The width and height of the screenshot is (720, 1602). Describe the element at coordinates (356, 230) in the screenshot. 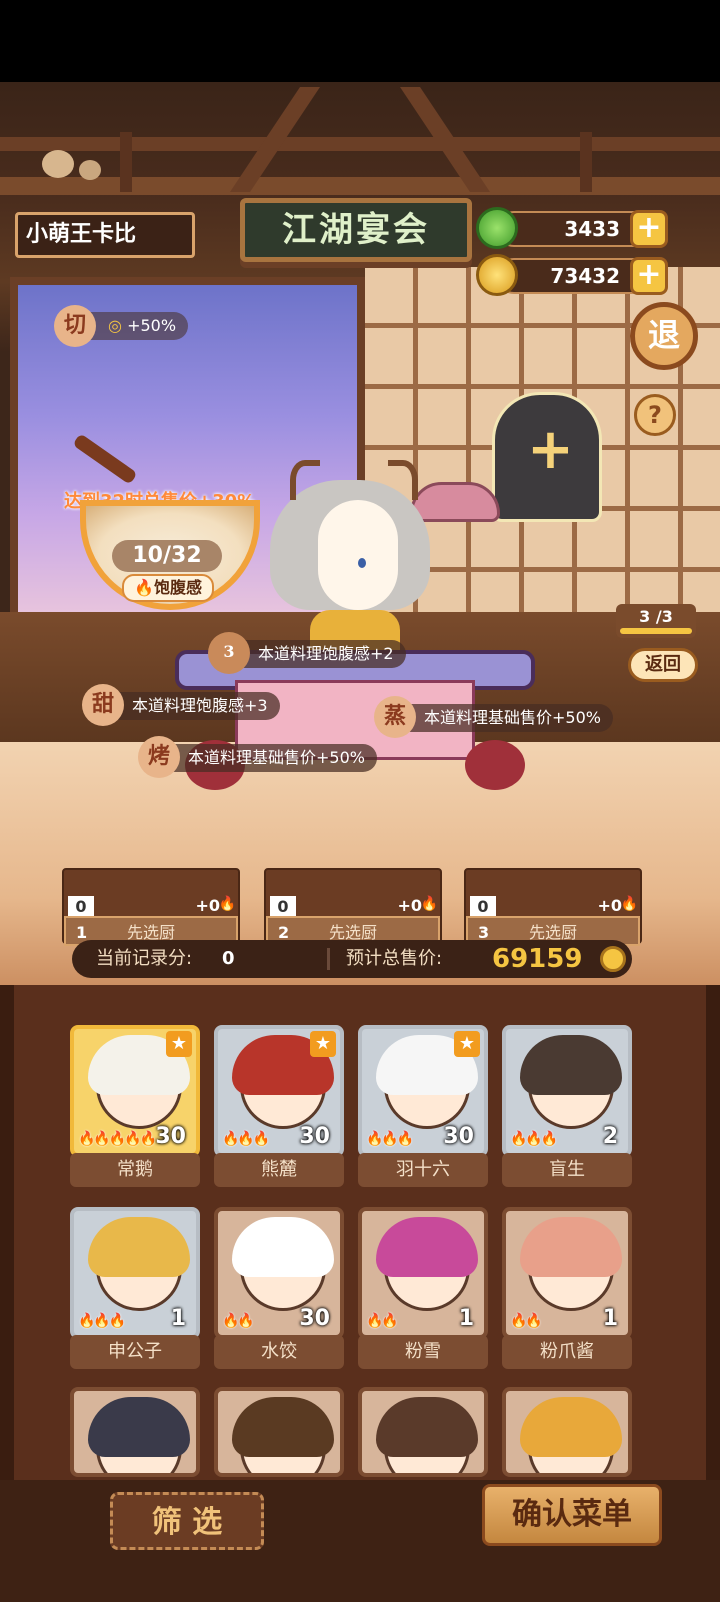

I see `banner-title: 江湖宴会` at that location.